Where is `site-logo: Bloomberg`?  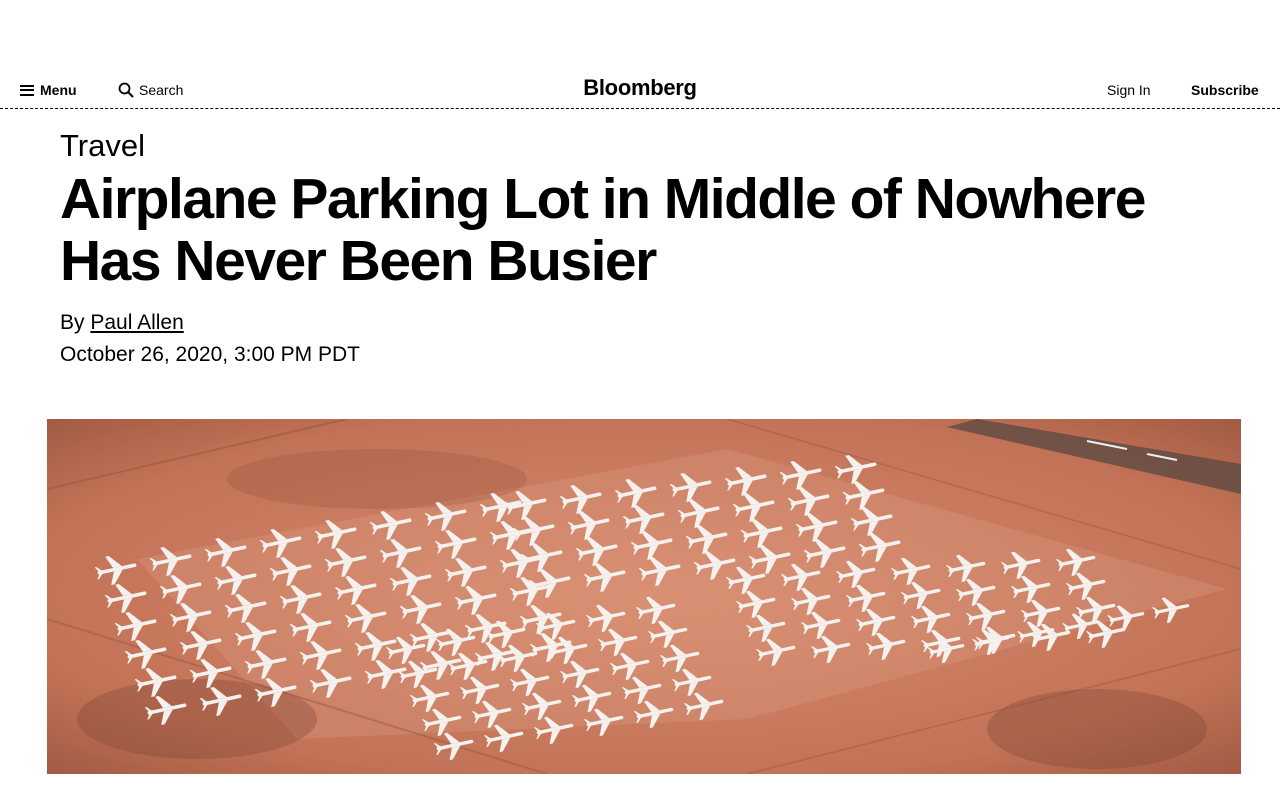
site-logo: Bloomberg is located at coordinates (640, 88).